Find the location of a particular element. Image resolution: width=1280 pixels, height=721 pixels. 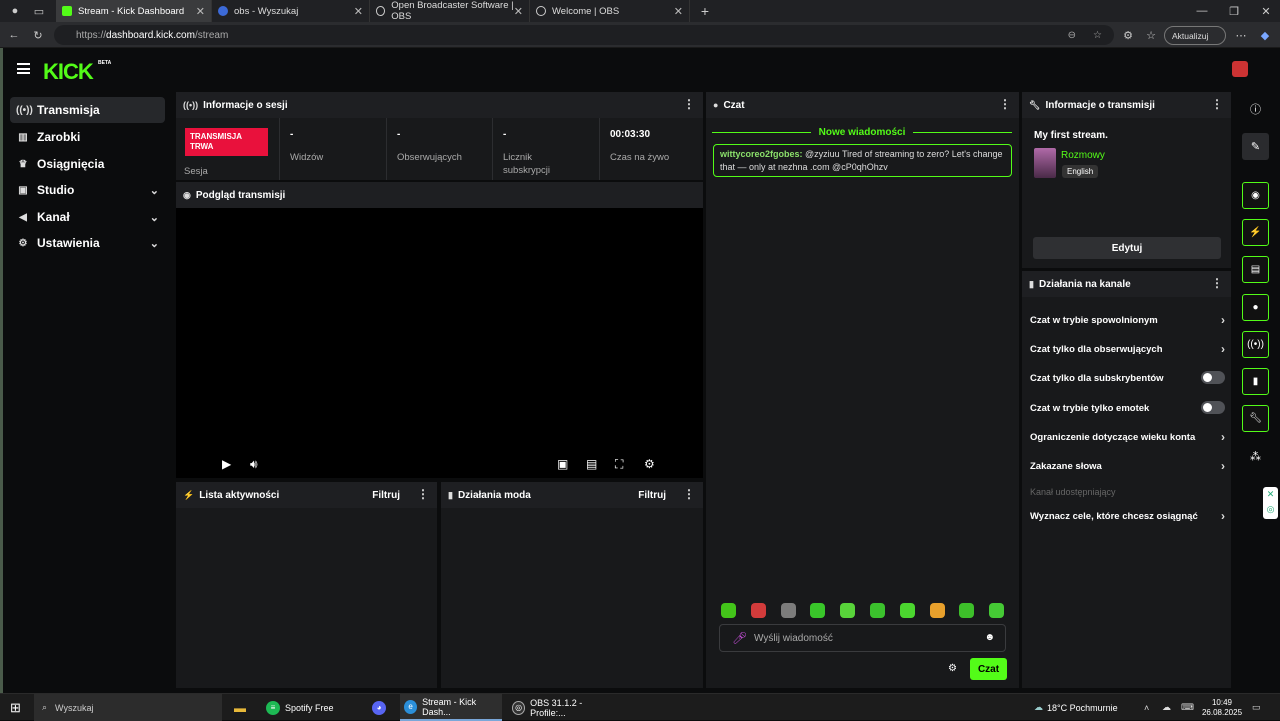

url-input: https://dashboard.kick.com/stream ⊖ ☆ is located at coordinates (584, 35).